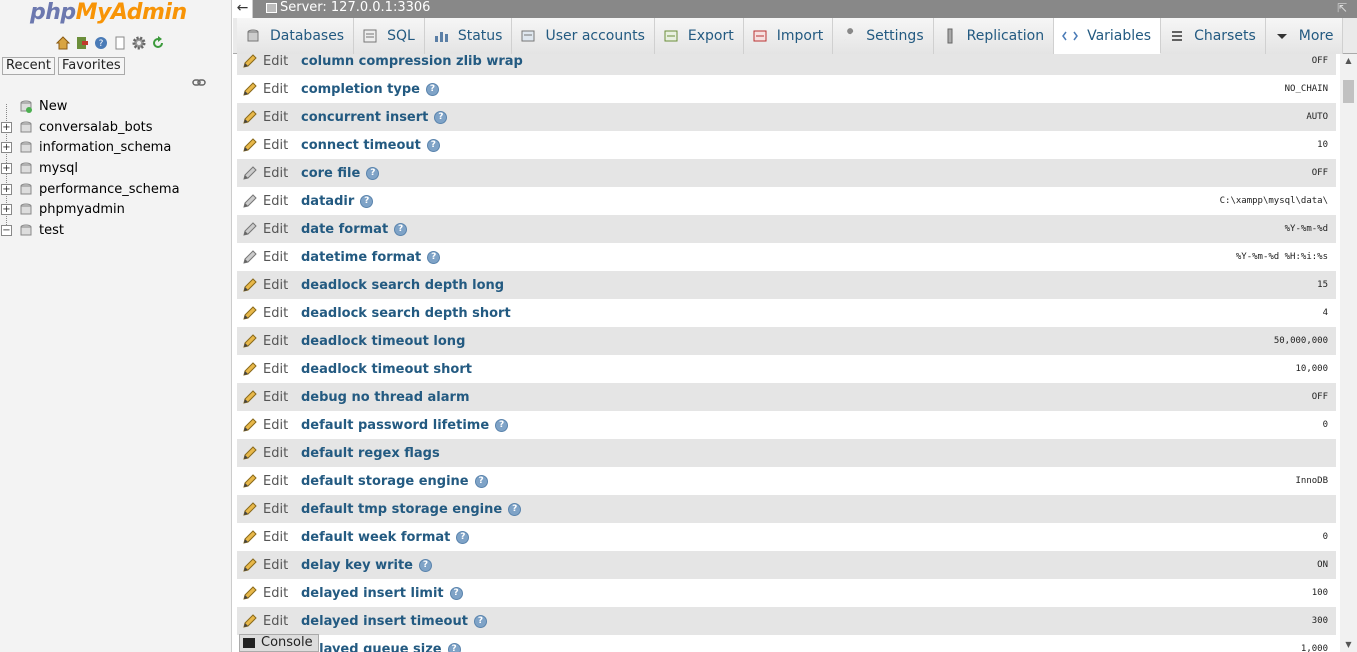 This screenshot has height=652, width=1357. Describe the element at coordinates (116, 147) in the screenshot. I see `tree-item-information-schema: + information_schema` at that location.